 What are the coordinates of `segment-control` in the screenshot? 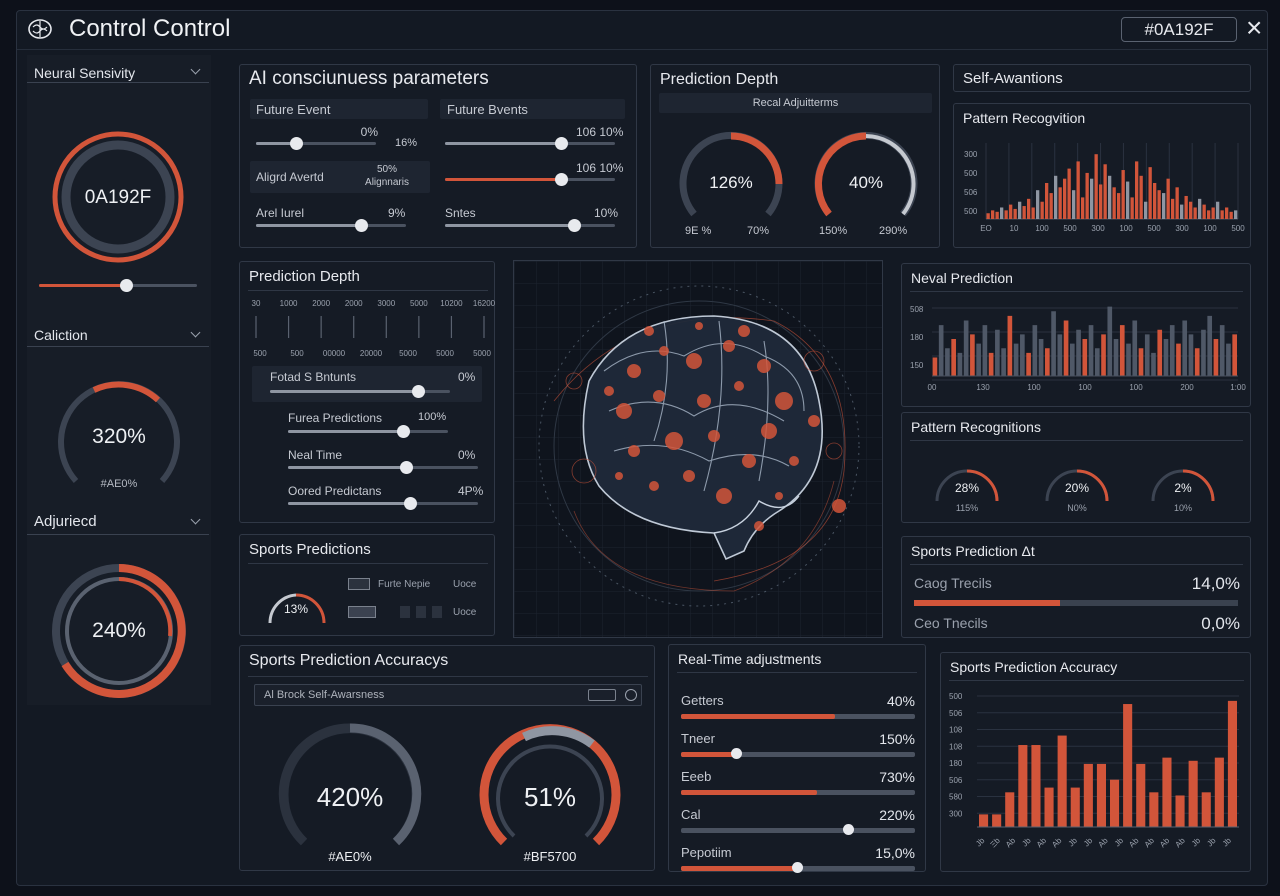 It's located at (362, 612).